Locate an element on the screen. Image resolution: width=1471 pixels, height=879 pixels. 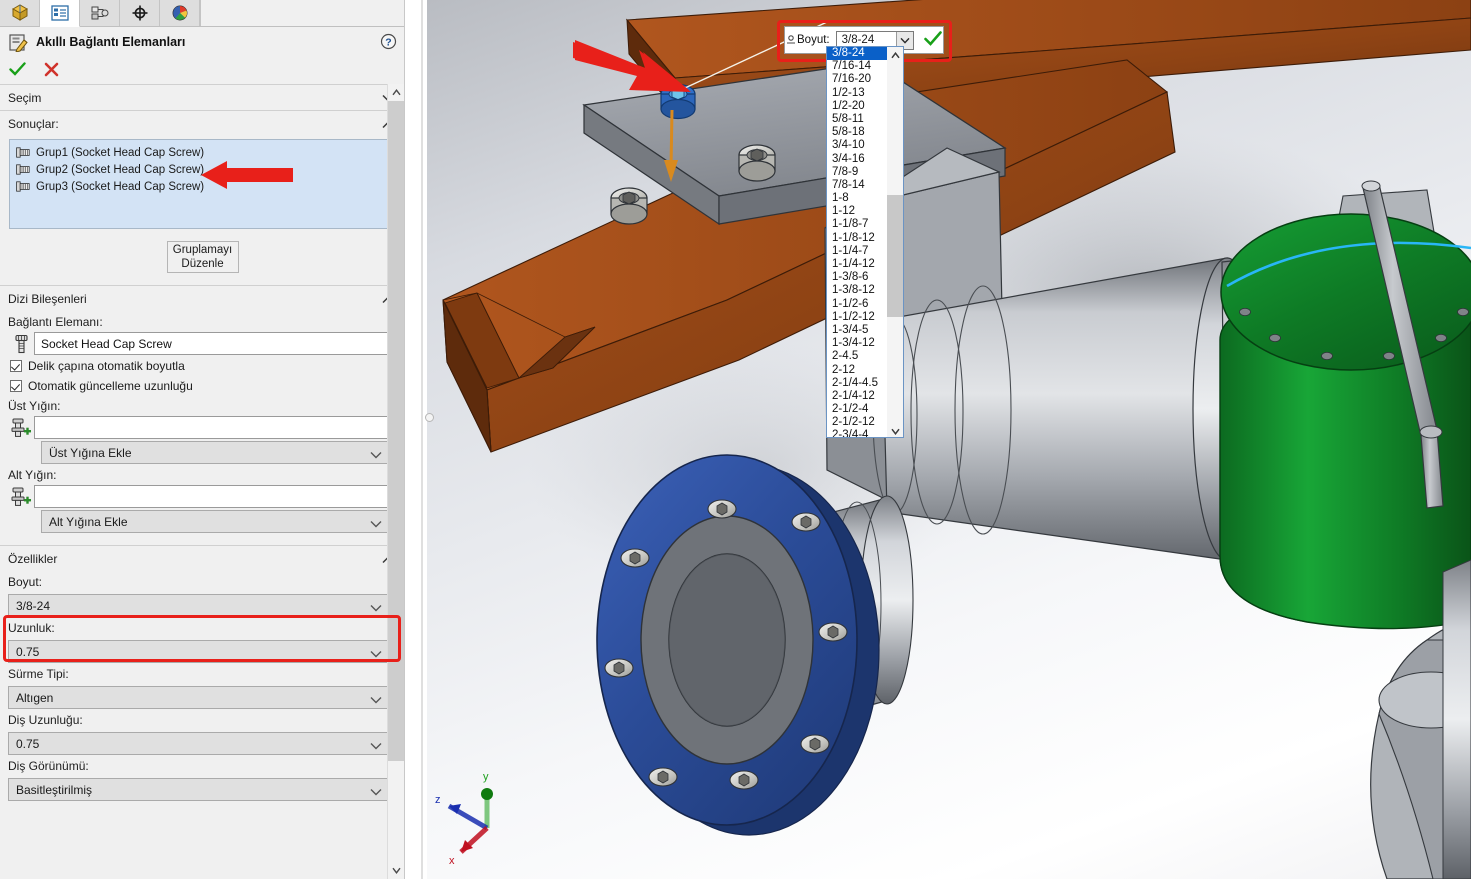
bottom-stack-input is located at coordinates (212, 496).